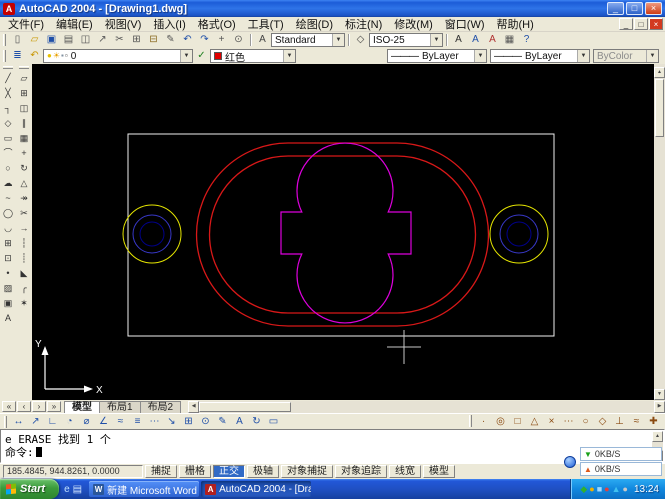  What do you see at coordinates (8, 108) in the screenshot?
I see `polyline-icon: ┐` at bounding box center [8, 108].